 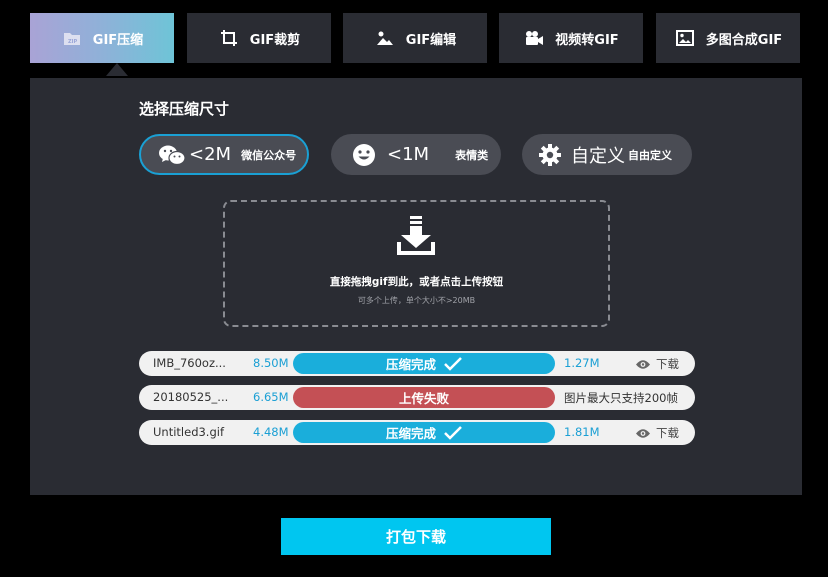 I want to click on size-option-custom: 自定义 自由定义, so click(x=607, y=154).